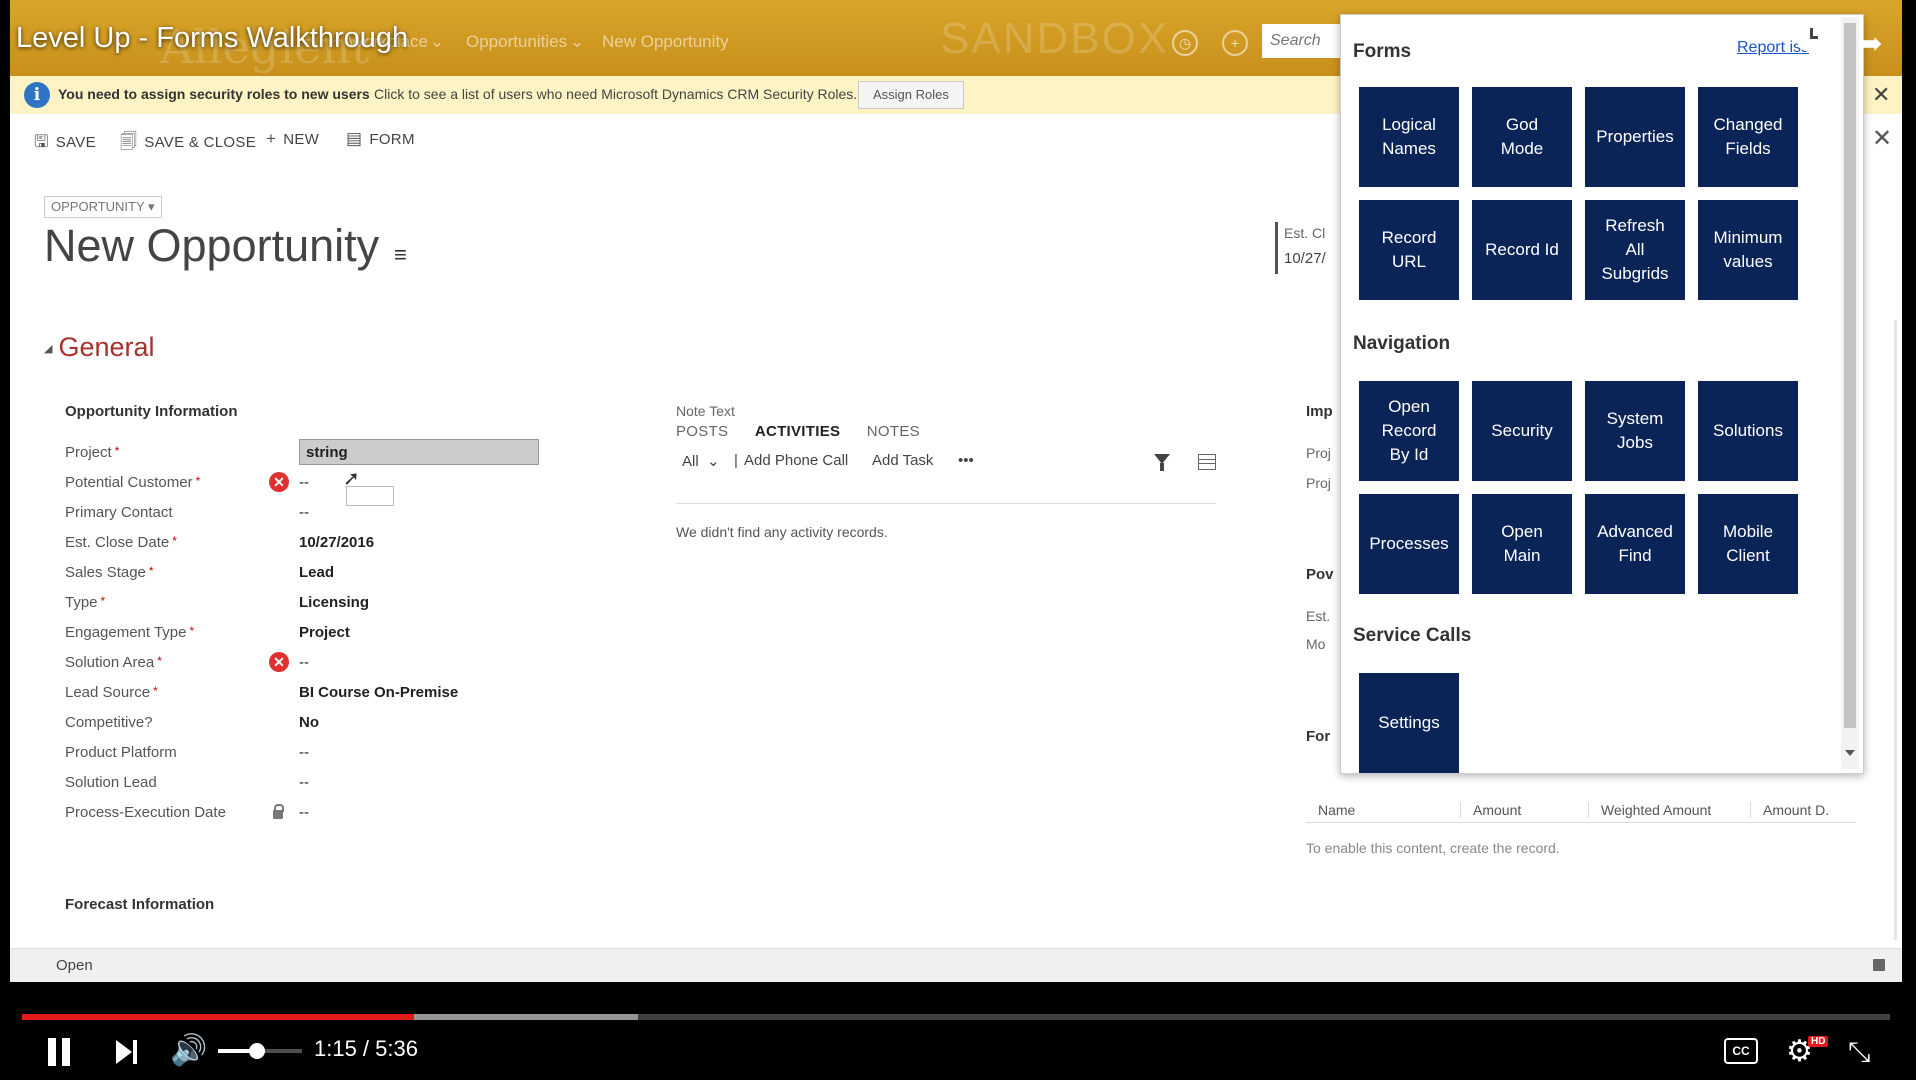 This screenshot has height=1080, width=1916. I want to click on save-close-icon: 🗐, so click(129, 141).